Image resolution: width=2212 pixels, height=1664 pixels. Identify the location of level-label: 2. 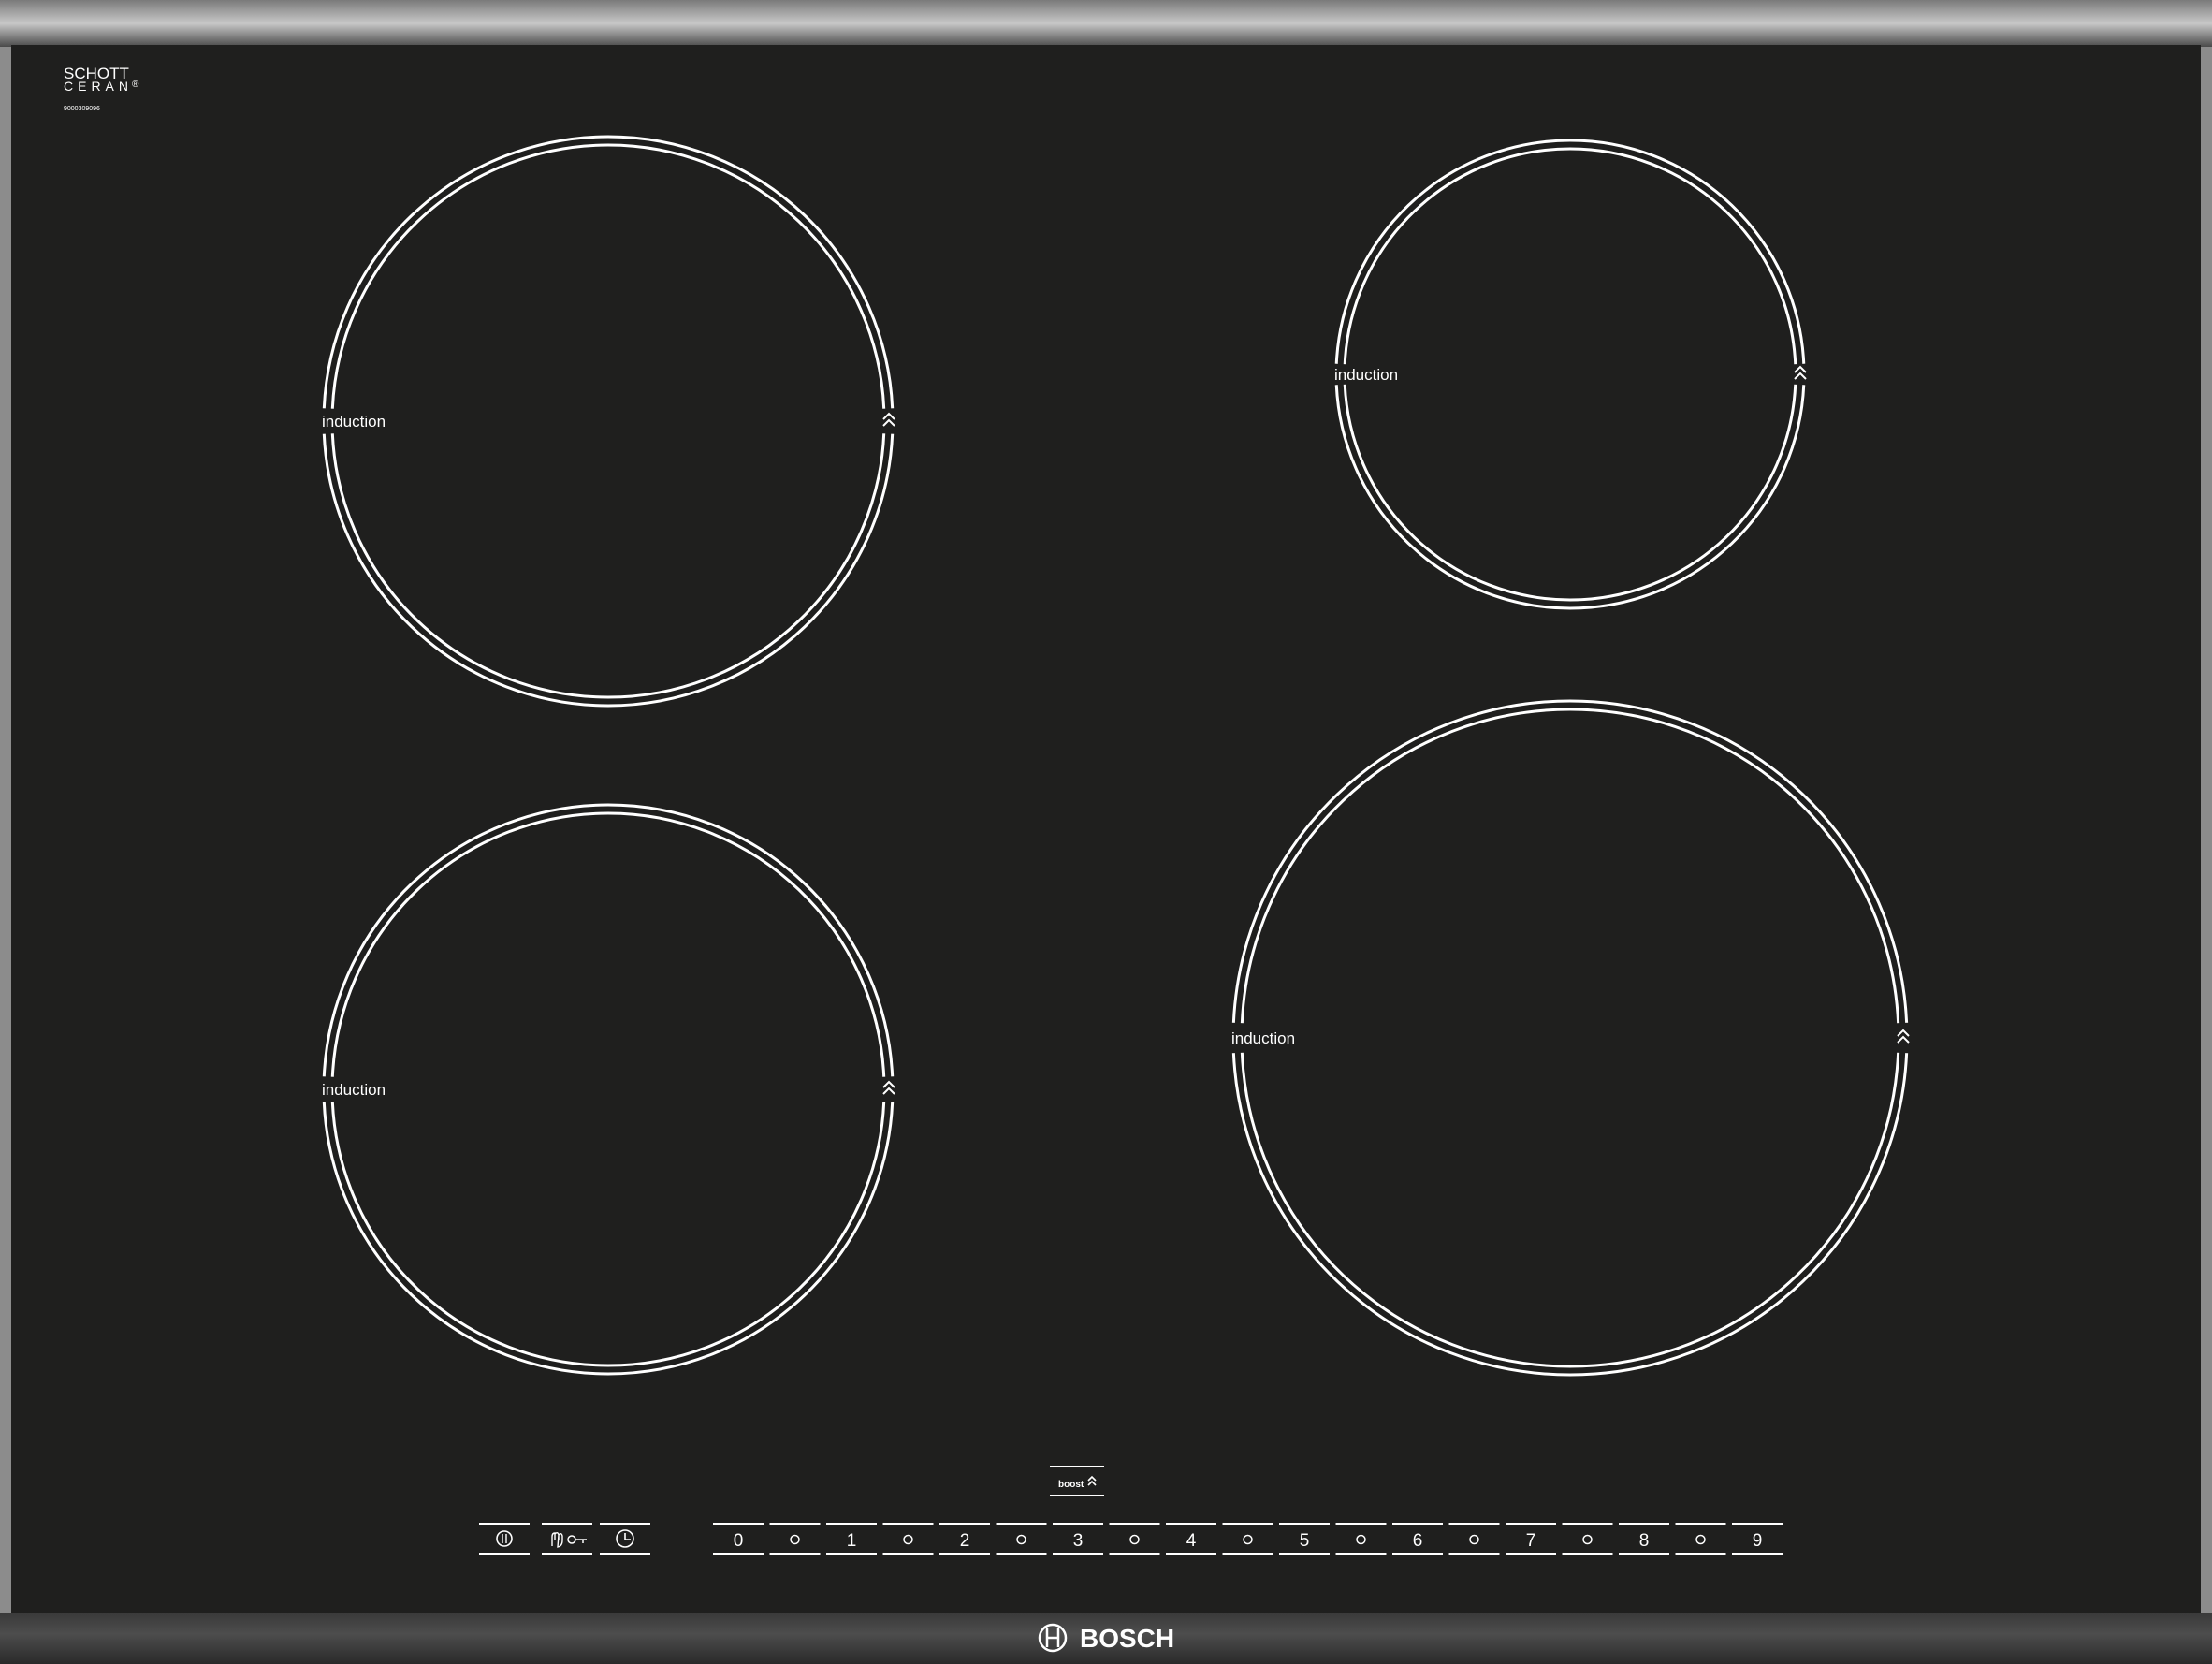
(965, 1541).